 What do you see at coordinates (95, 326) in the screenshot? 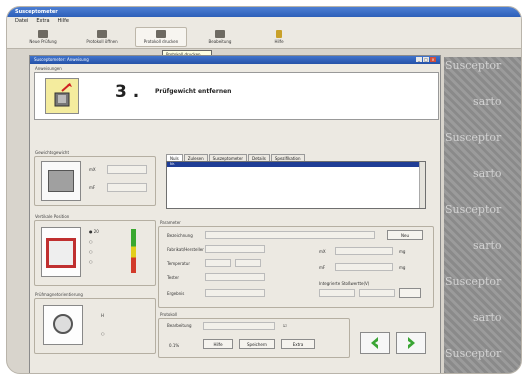
I see `magnet-orientation-group: H ○` at bounding box center [95, 326].